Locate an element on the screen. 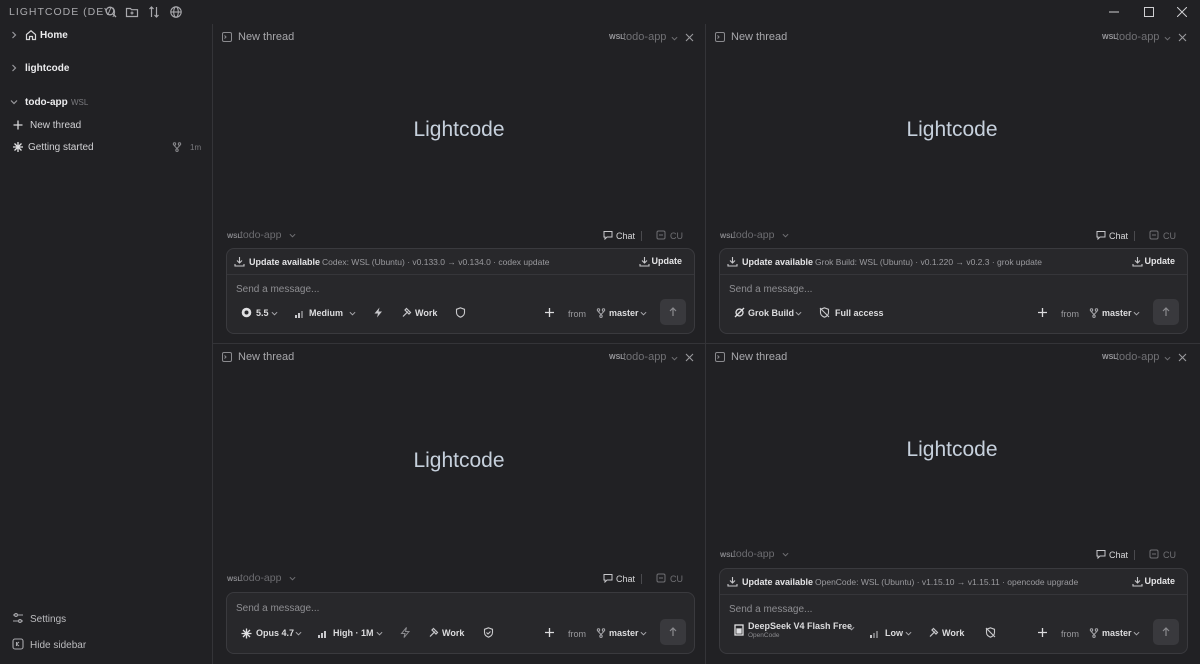 This screenshot has height=664, width=1200. sidebar-project-todo-app: todo-app WSL is located at coordinates (106, 102).